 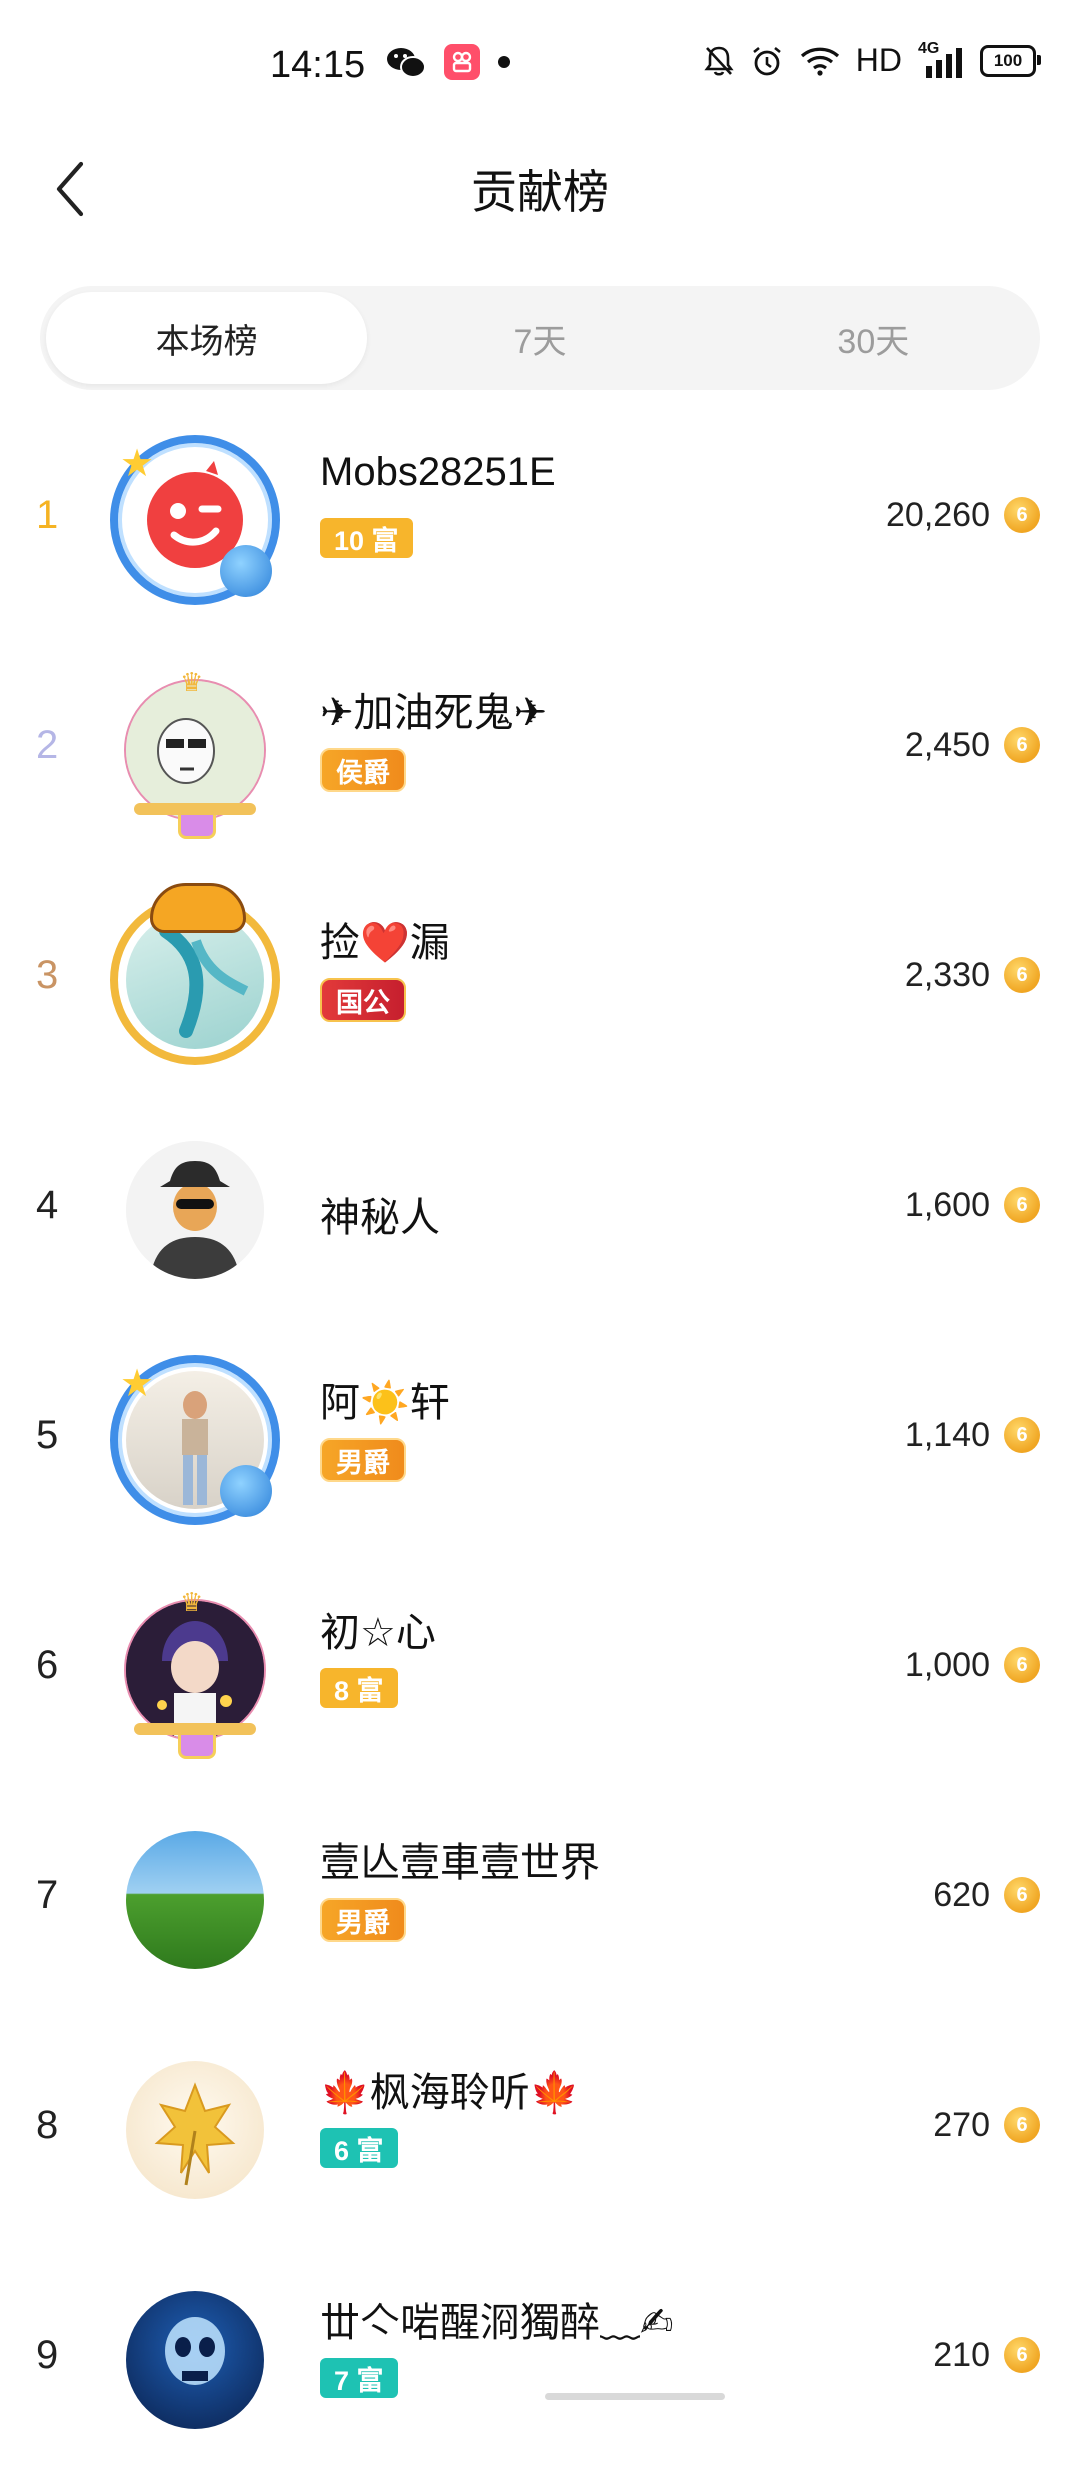 I want to click on network-type: HD, so click(x=878, y=60).